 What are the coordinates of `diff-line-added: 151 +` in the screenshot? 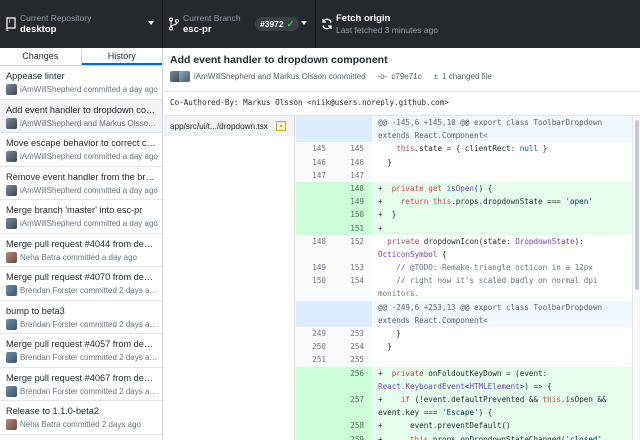 It's located at (464, 228).